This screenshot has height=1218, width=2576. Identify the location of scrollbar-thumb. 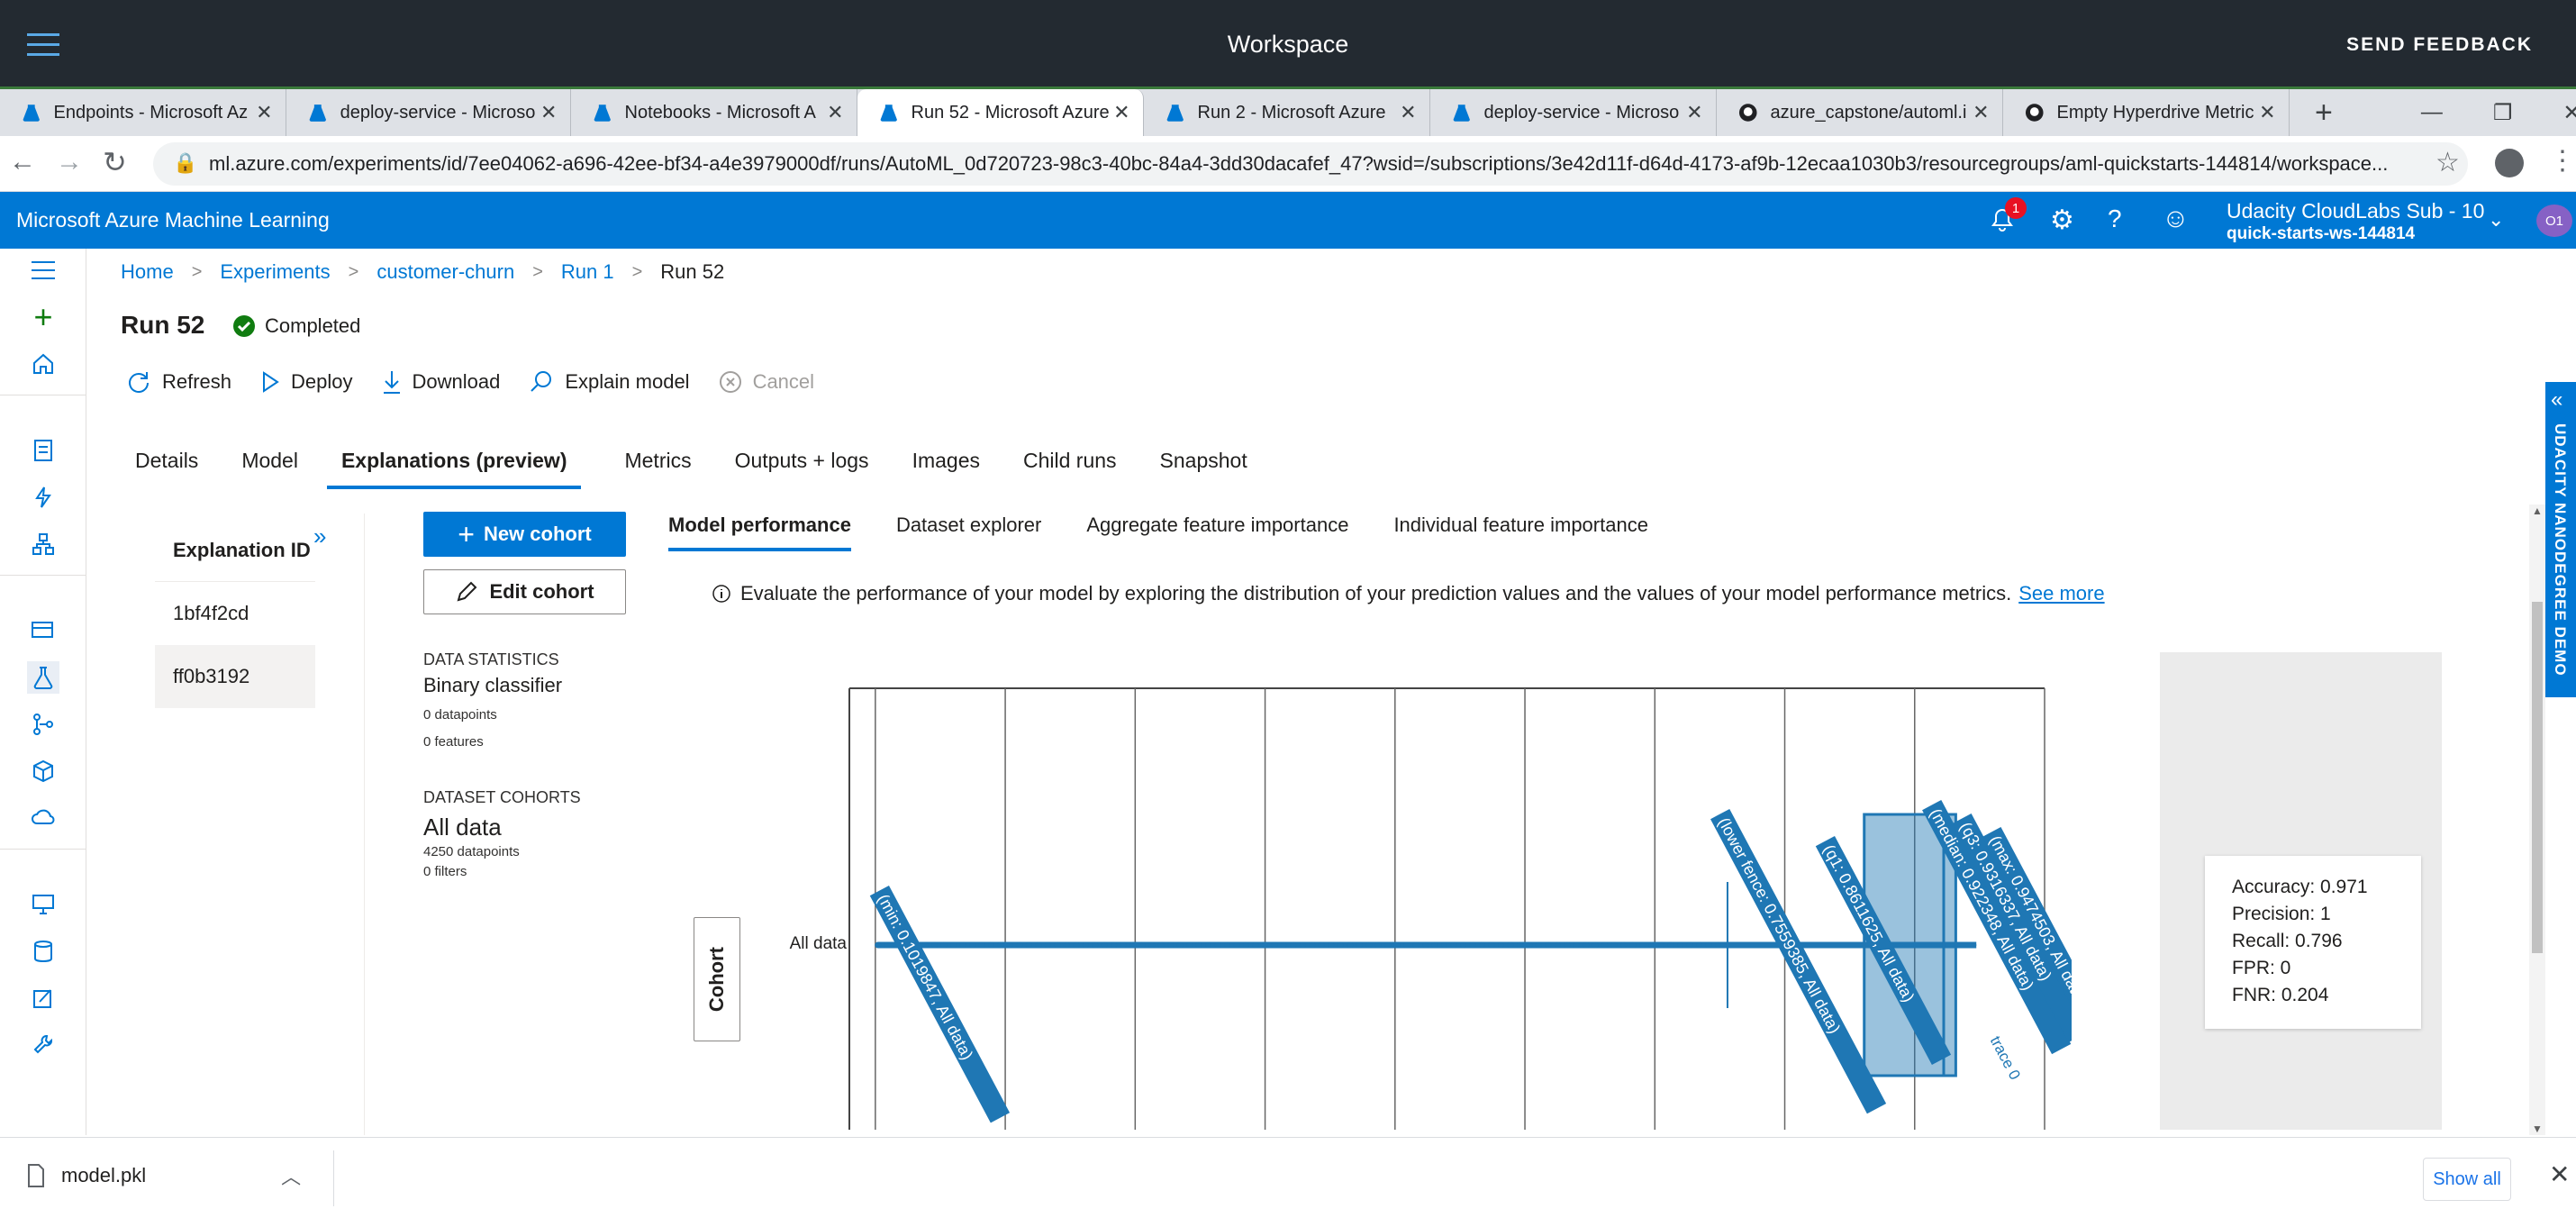
(2537, 777).